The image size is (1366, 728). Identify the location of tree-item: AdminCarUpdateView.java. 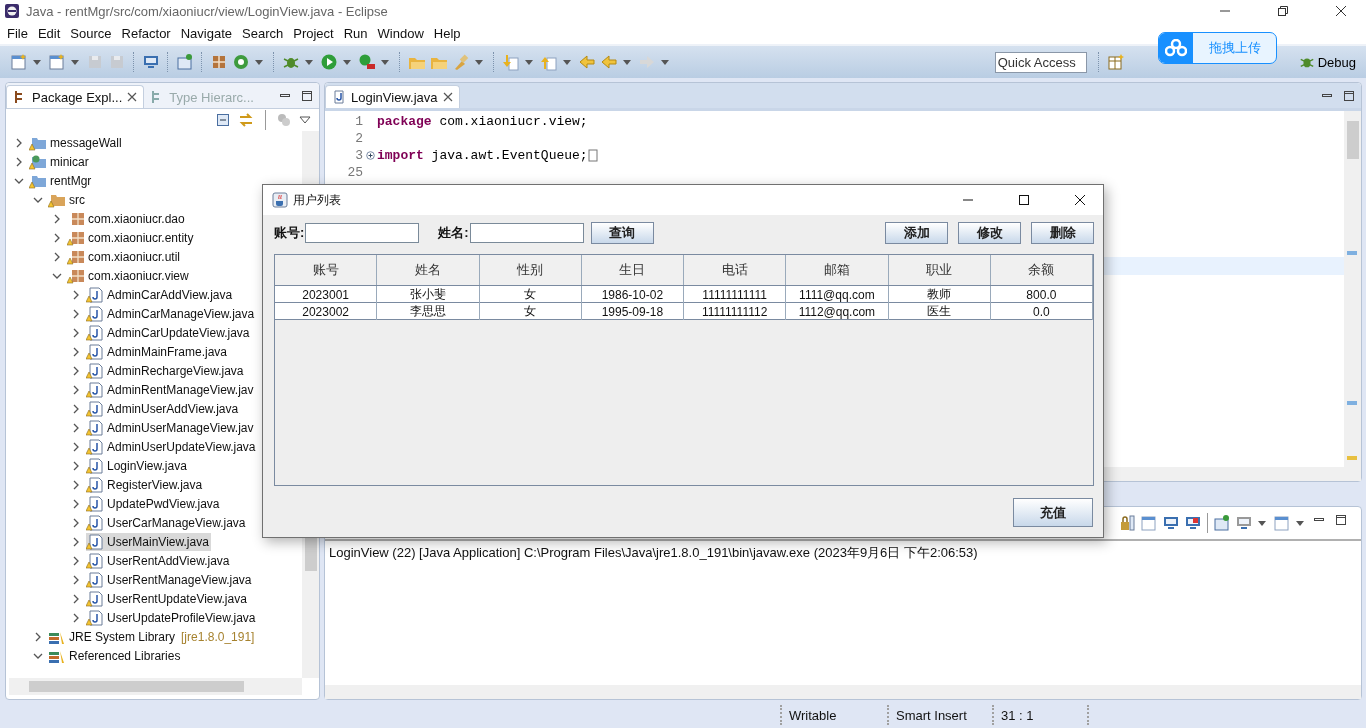
(169, 332).